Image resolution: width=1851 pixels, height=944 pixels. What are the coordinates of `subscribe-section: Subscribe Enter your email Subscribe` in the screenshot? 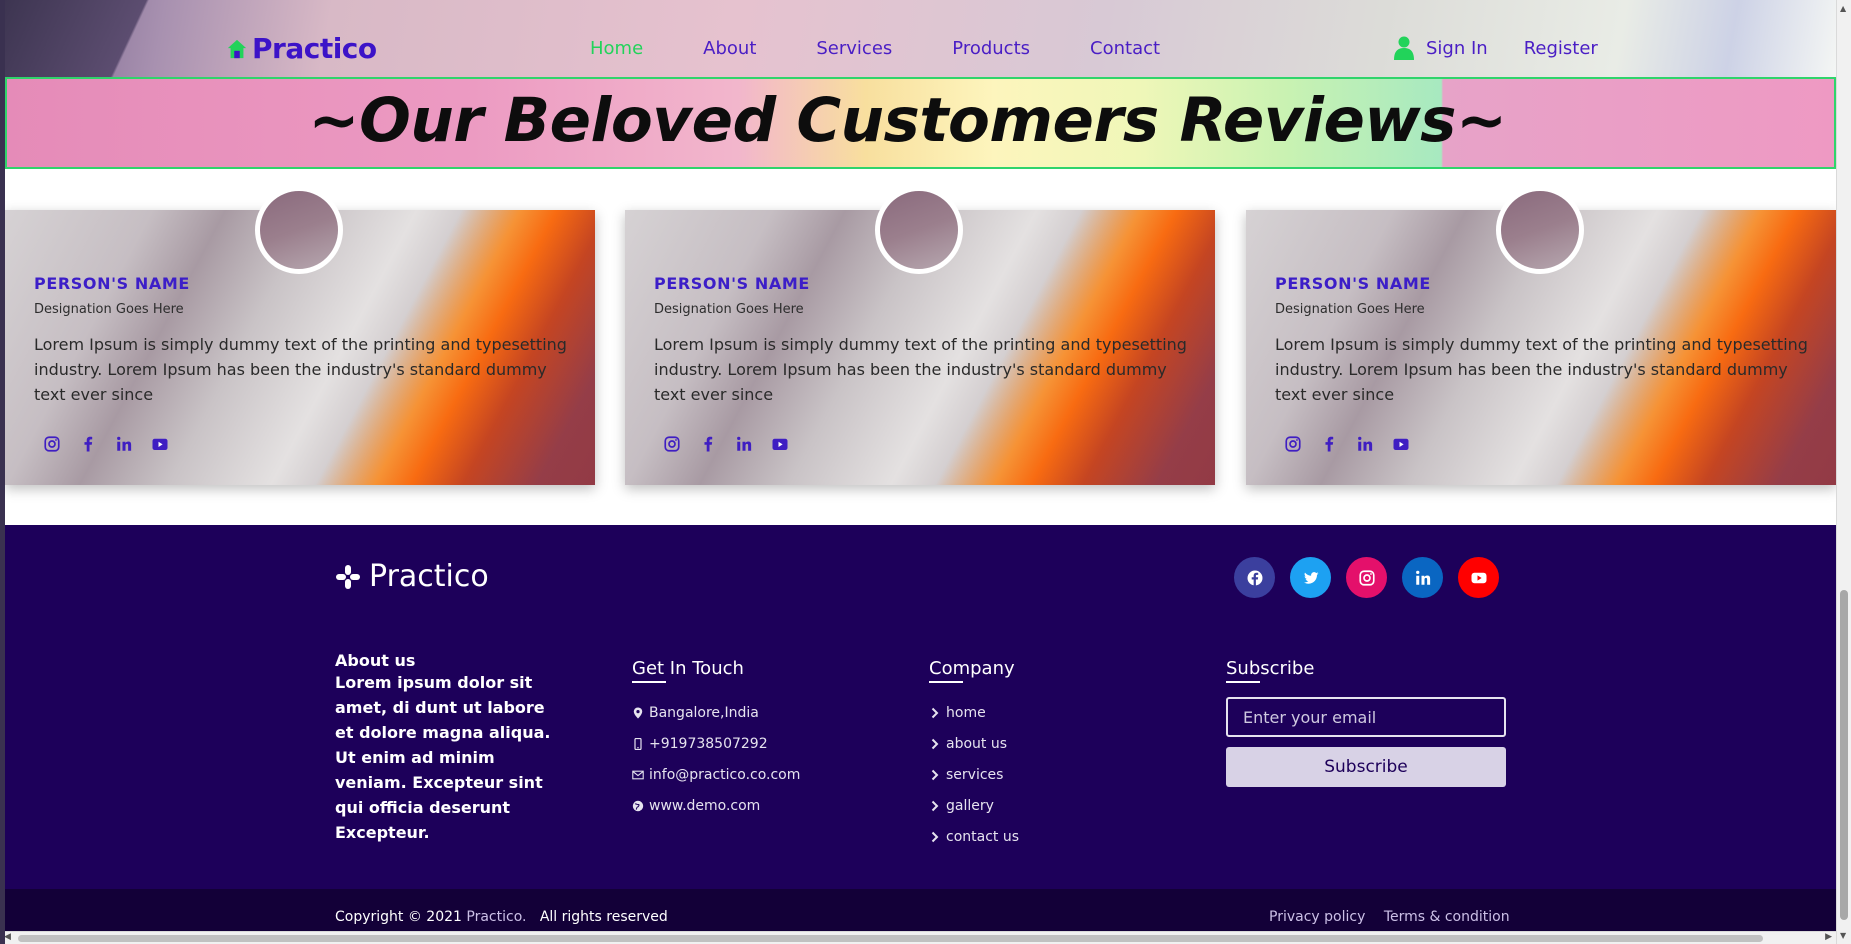 It's located at (1366, 722).